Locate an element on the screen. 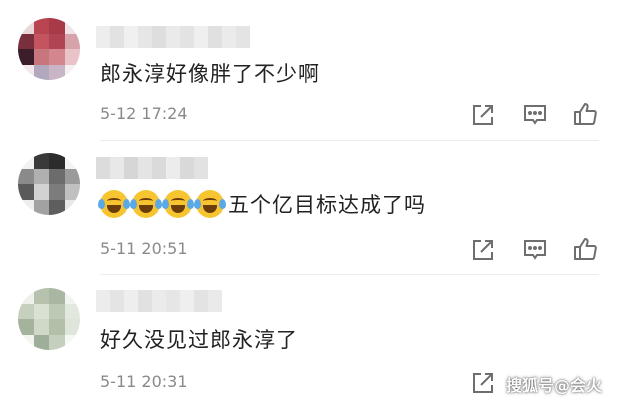 The width and height of the screenshot is (617, 404). comment-text: 郎永淳好像胖了不少啊 is located at coordinates (210, 73).